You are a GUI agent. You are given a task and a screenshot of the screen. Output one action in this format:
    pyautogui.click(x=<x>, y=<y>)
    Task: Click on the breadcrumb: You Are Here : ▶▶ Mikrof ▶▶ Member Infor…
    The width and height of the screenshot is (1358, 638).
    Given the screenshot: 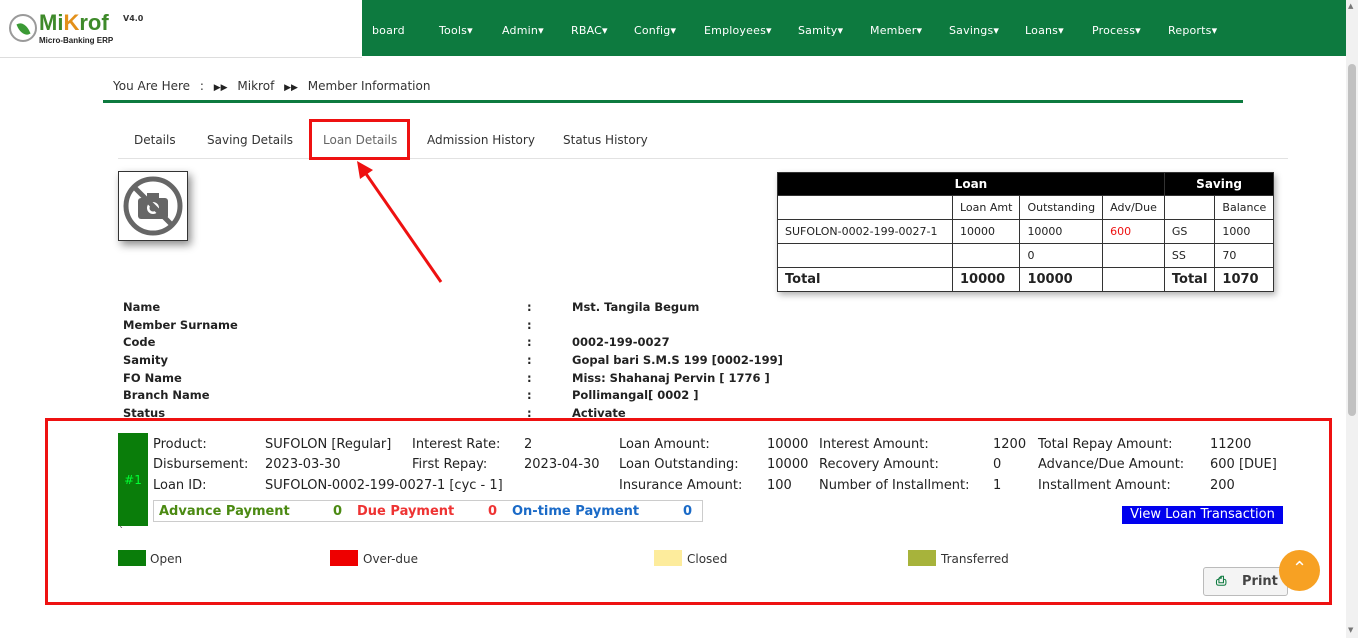 What is the action you would take?
    pyautogui.click(x=272, y=86)
    